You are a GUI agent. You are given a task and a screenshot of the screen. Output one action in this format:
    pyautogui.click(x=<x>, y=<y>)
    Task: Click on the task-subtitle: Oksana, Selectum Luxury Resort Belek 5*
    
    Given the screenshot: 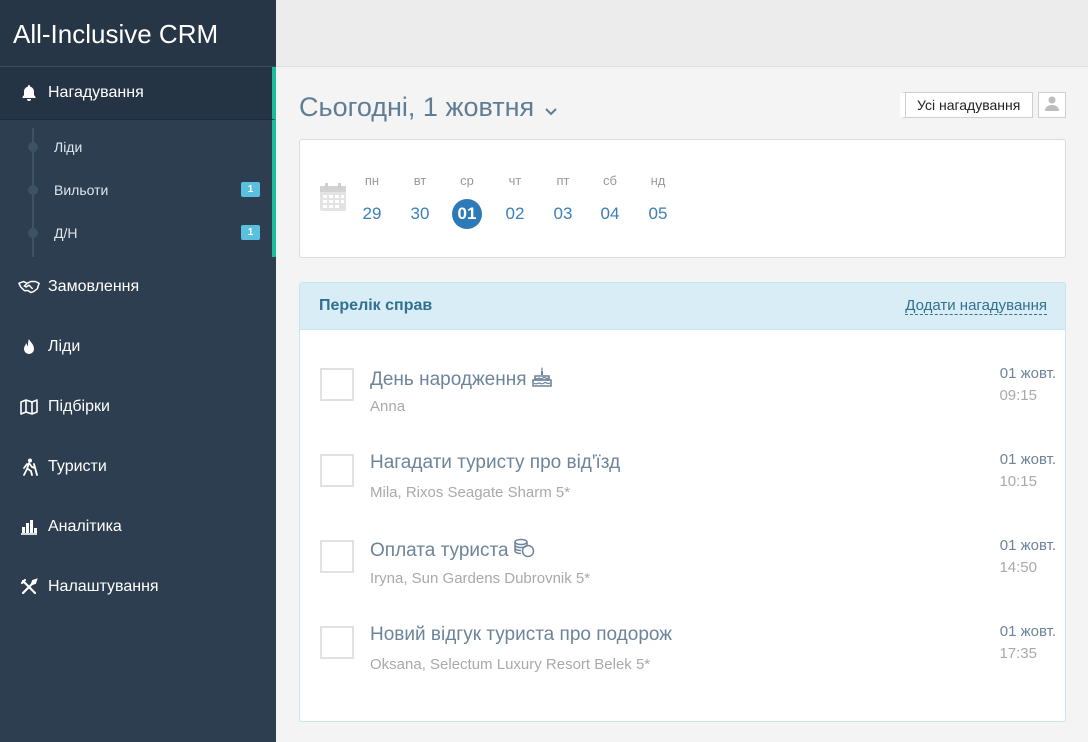 What is the action you would take?
    pyautogui.click(x=510, y=664)
    